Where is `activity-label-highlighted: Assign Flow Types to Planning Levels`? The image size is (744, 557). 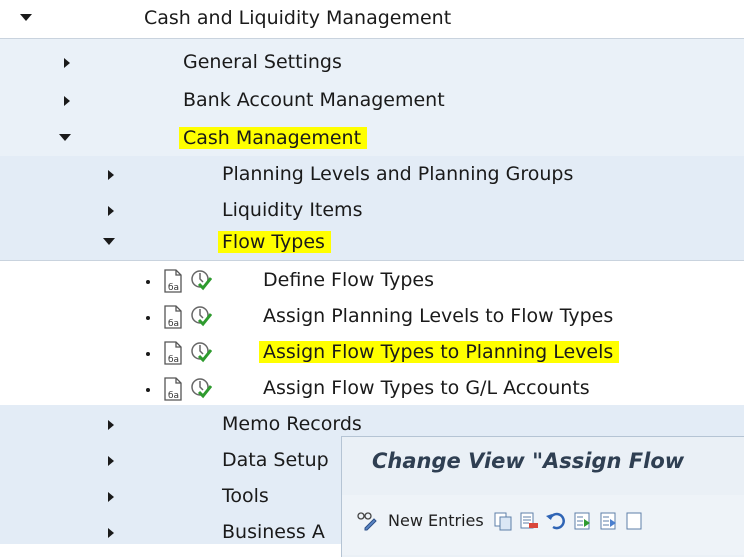 activity-label-highlighted: Assign Flow Types to Planning Levels is located at coordinates (439, 352).